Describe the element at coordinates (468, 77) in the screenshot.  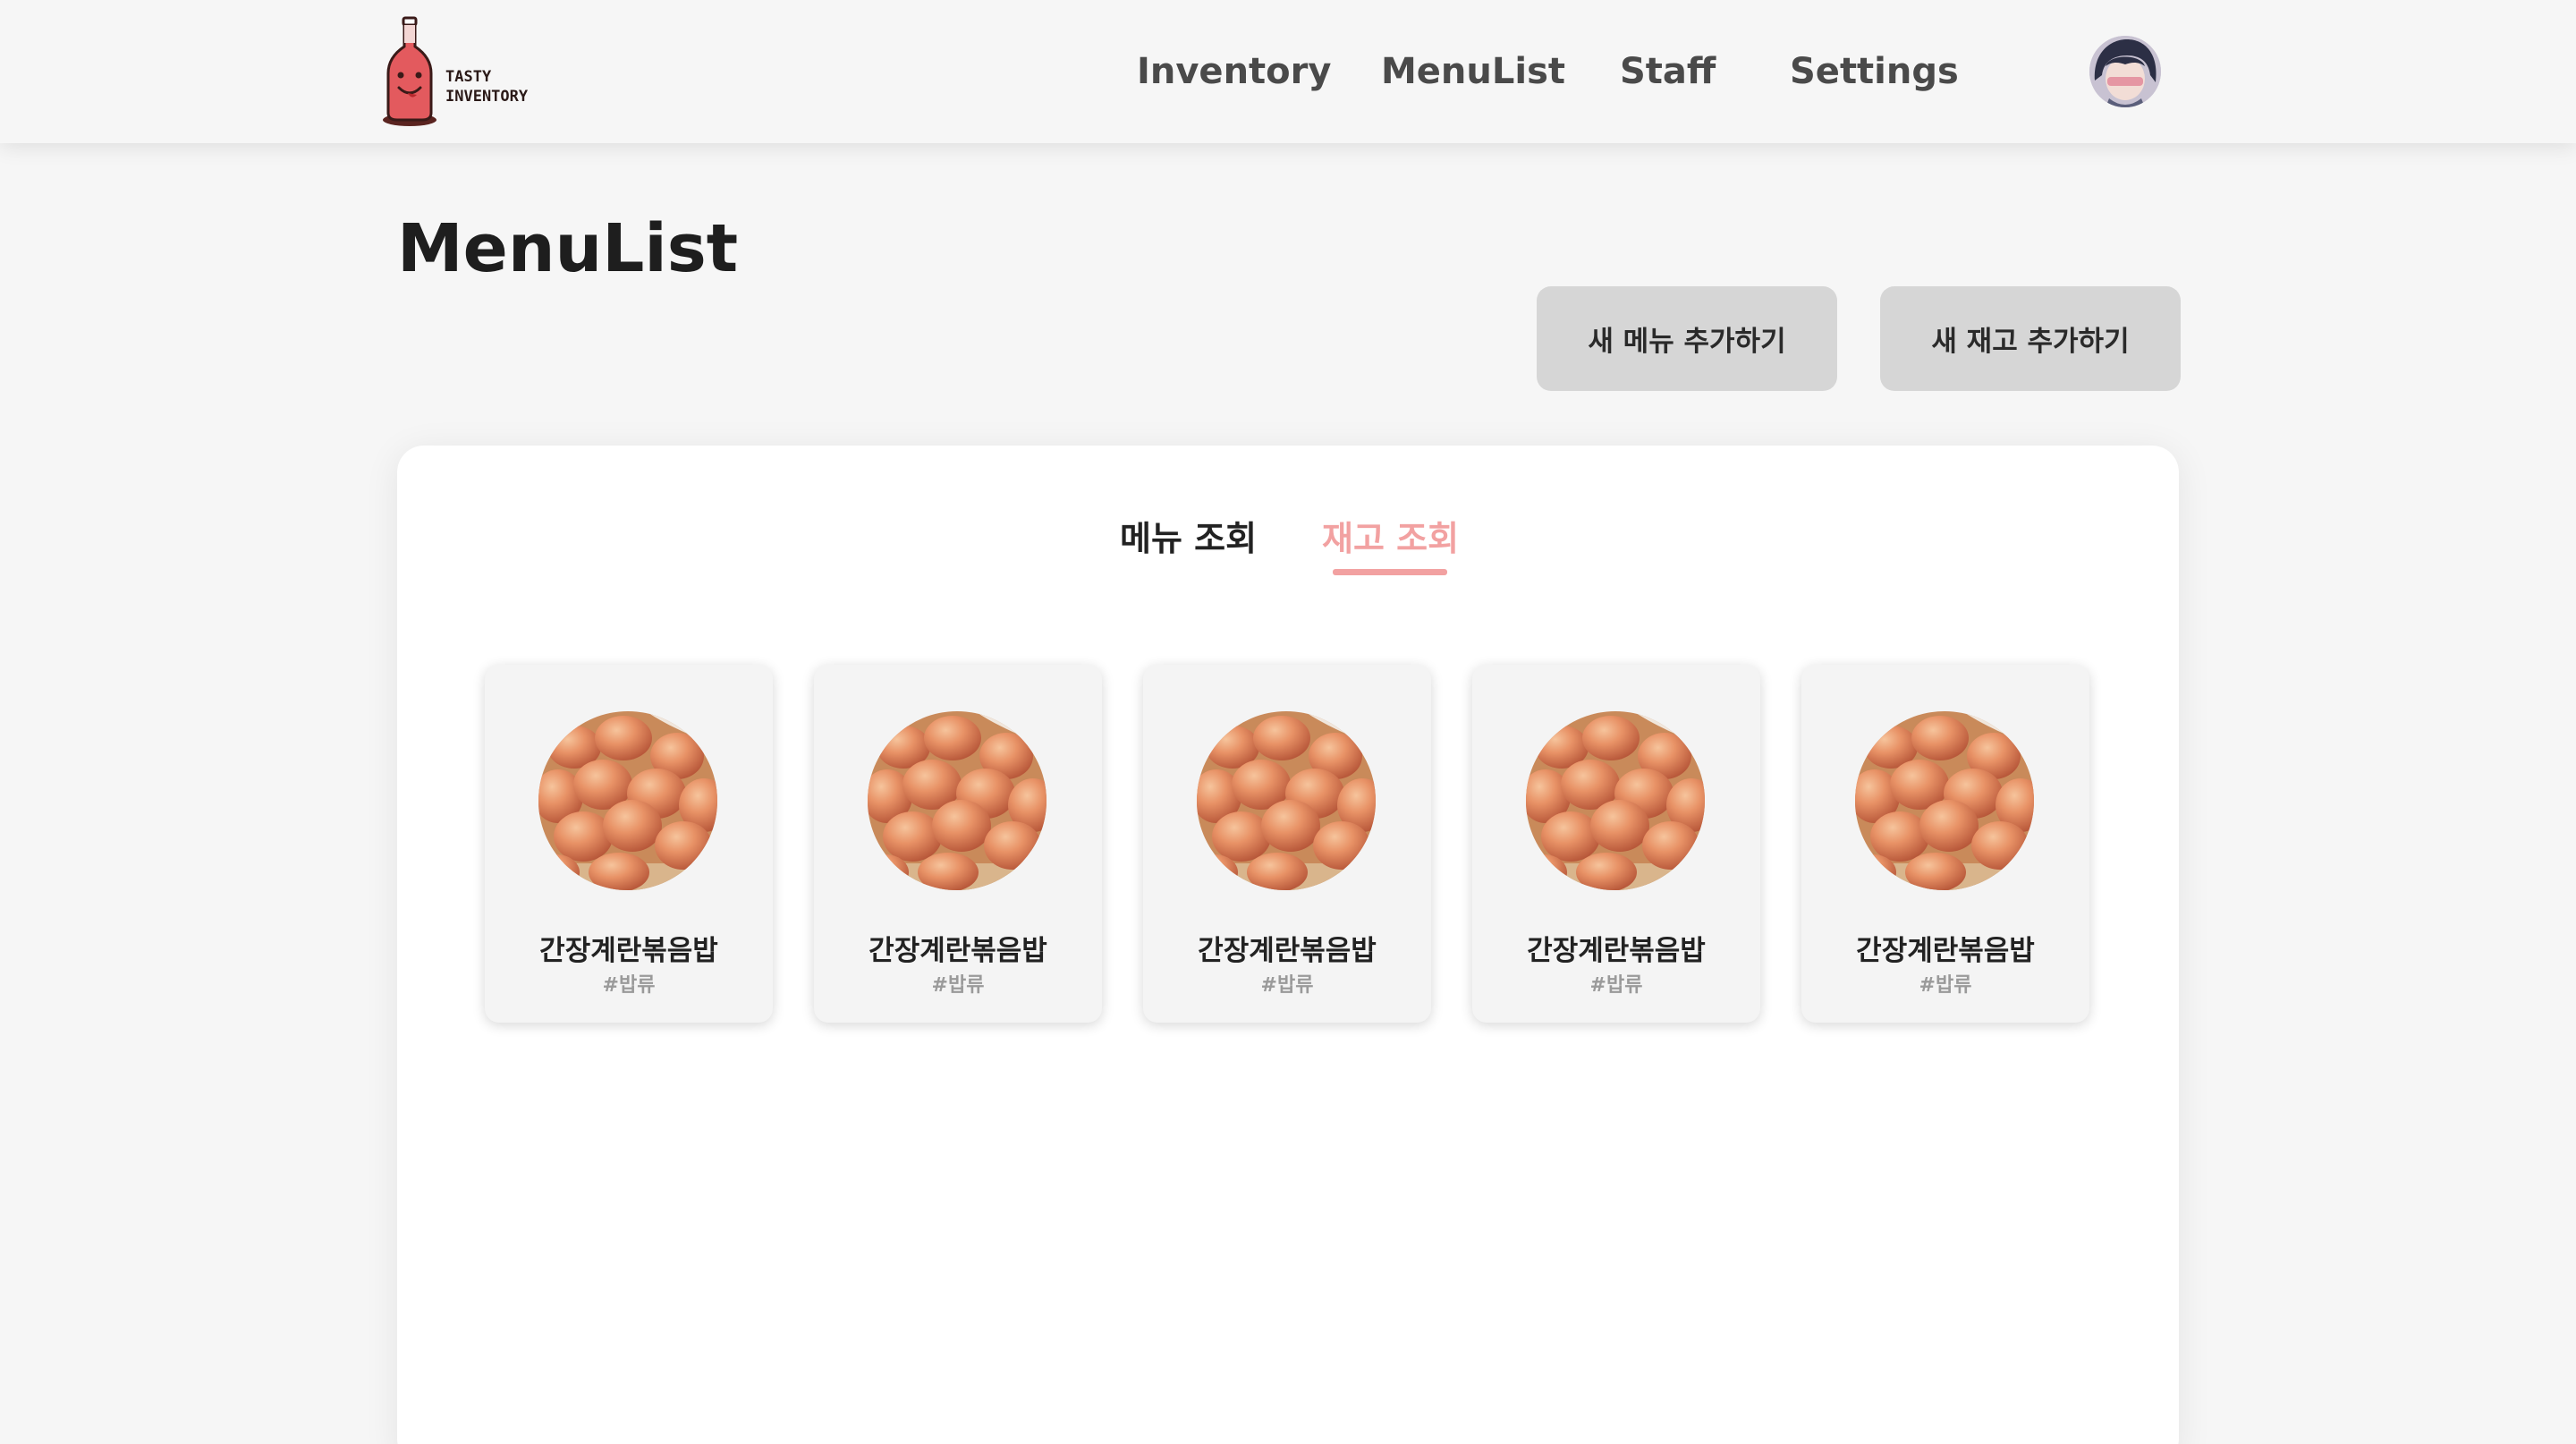
I see `logo-line-1: TASTY` at that location.